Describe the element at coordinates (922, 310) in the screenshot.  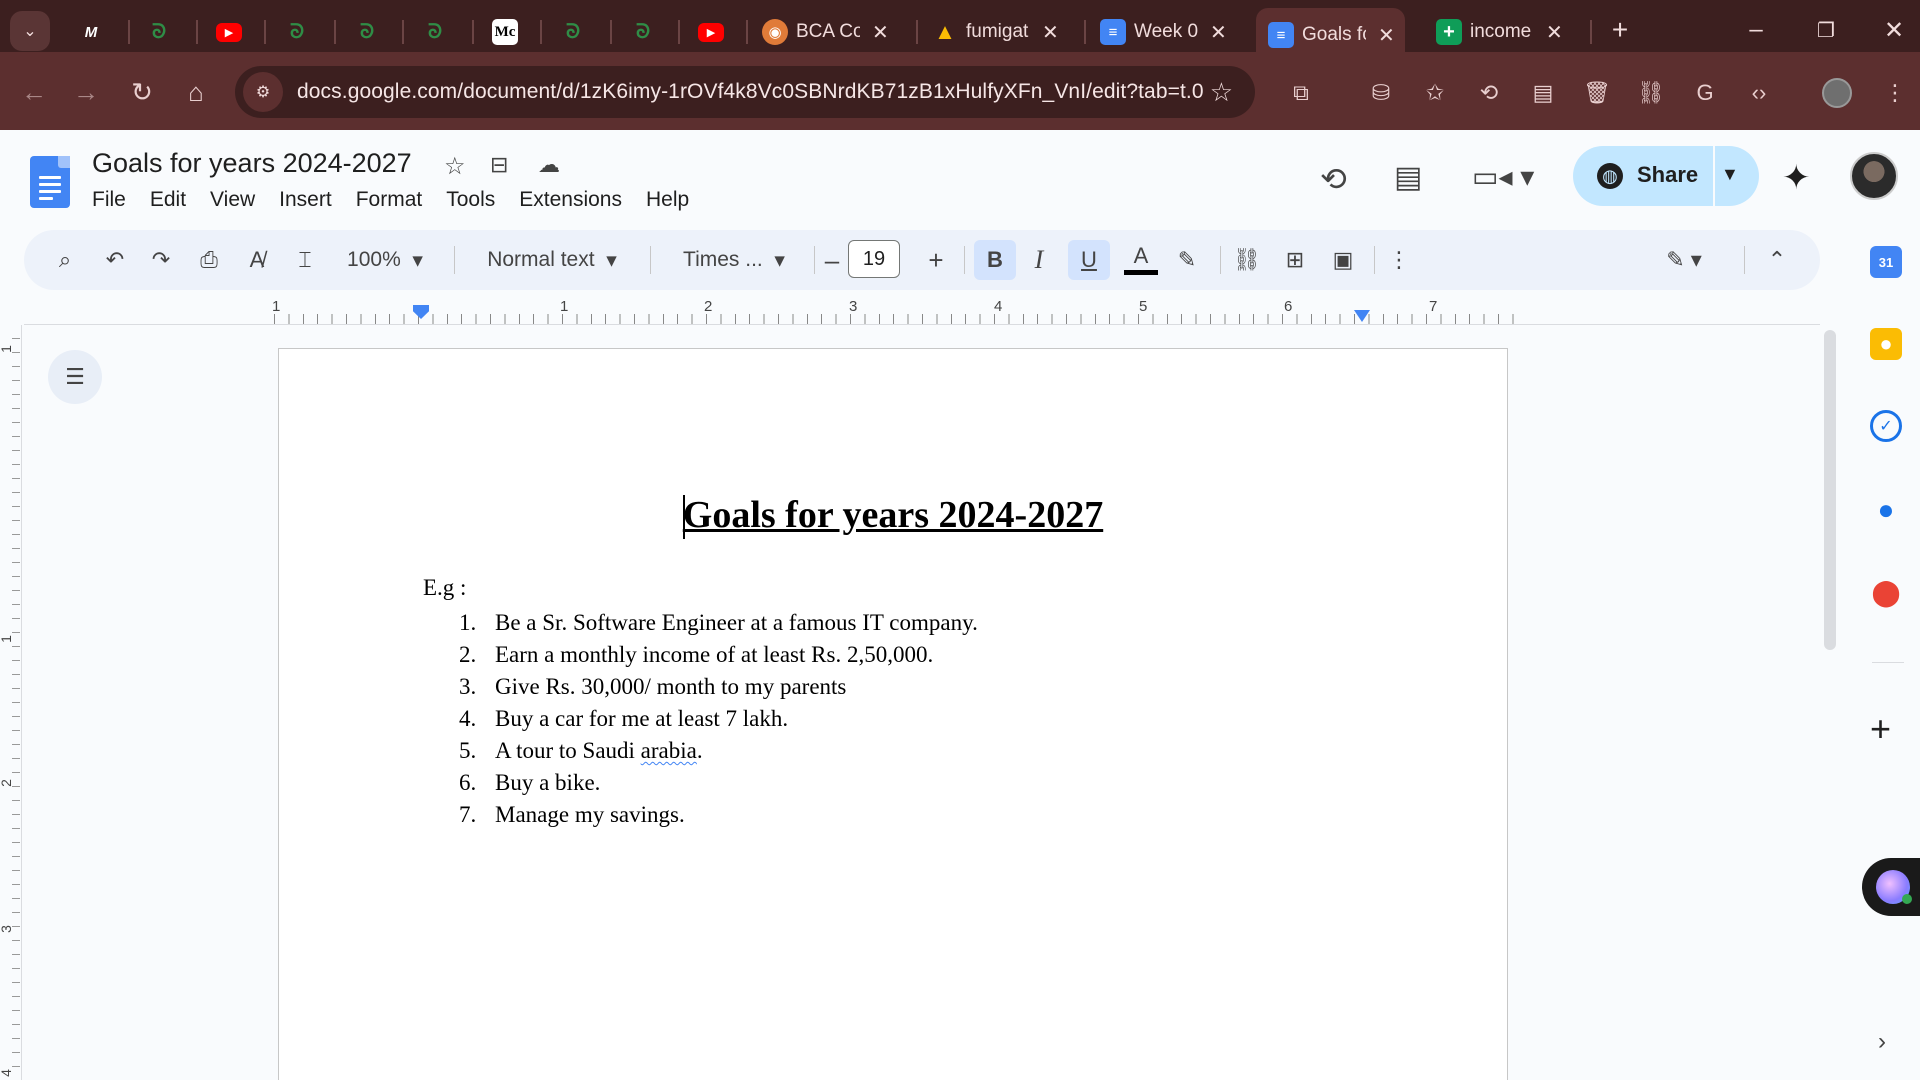
I see `horizontal-ruler: 1 1 2 3 4 5 6 7` at that location.